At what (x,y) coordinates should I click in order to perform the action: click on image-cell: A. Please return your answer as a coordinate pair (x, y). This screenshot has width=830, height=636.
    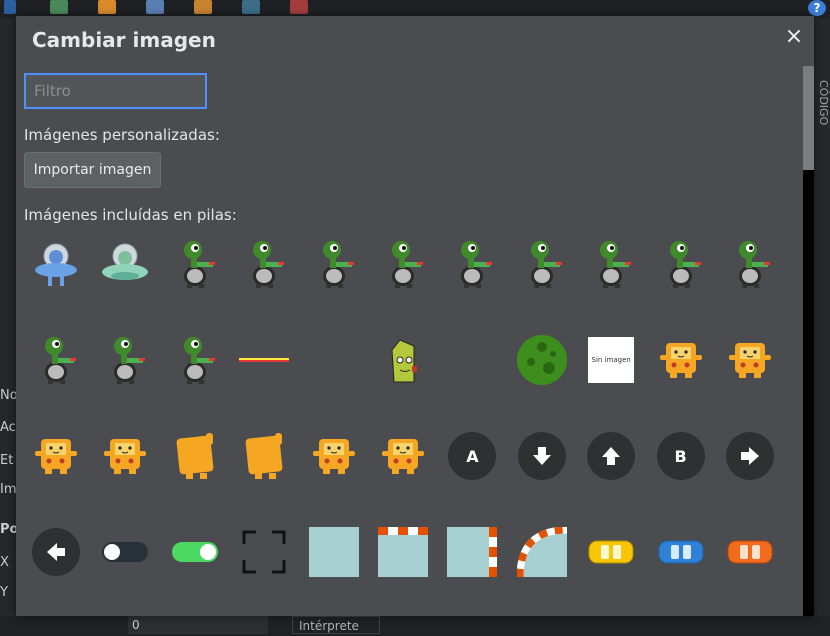
    Looking at the image, I should click on (472, 456).